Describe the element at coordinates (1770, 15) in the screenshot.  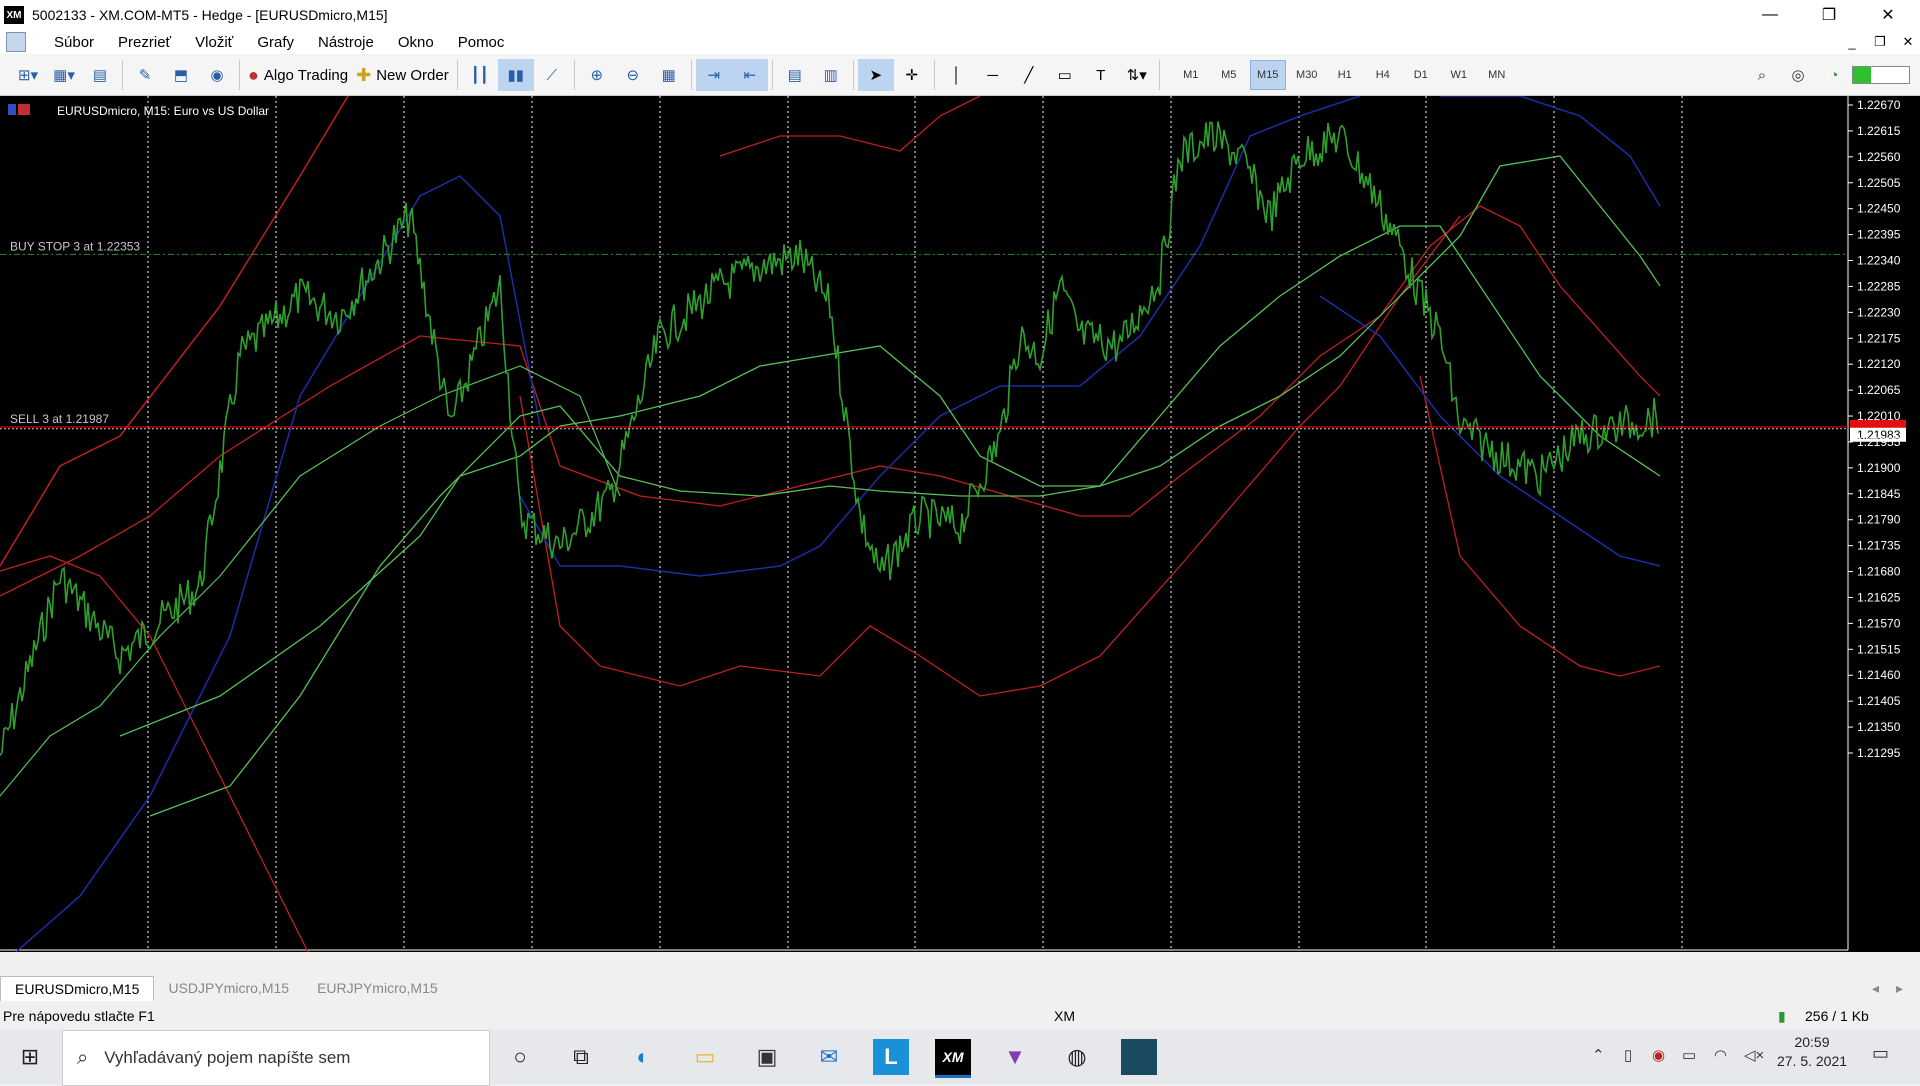
I see `minimize-button: —` at that location.